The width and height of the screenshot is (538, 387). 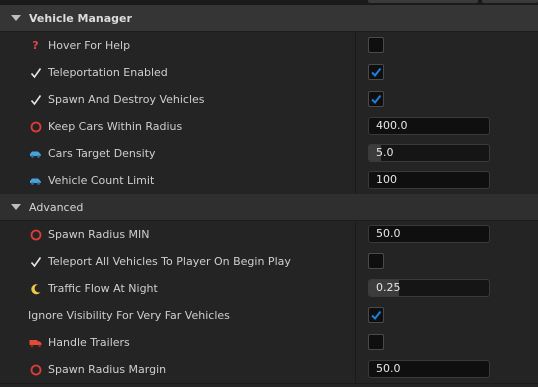 I want to click on keep-cars-within-radius-input: 400.0, so click(x=429, y=126).